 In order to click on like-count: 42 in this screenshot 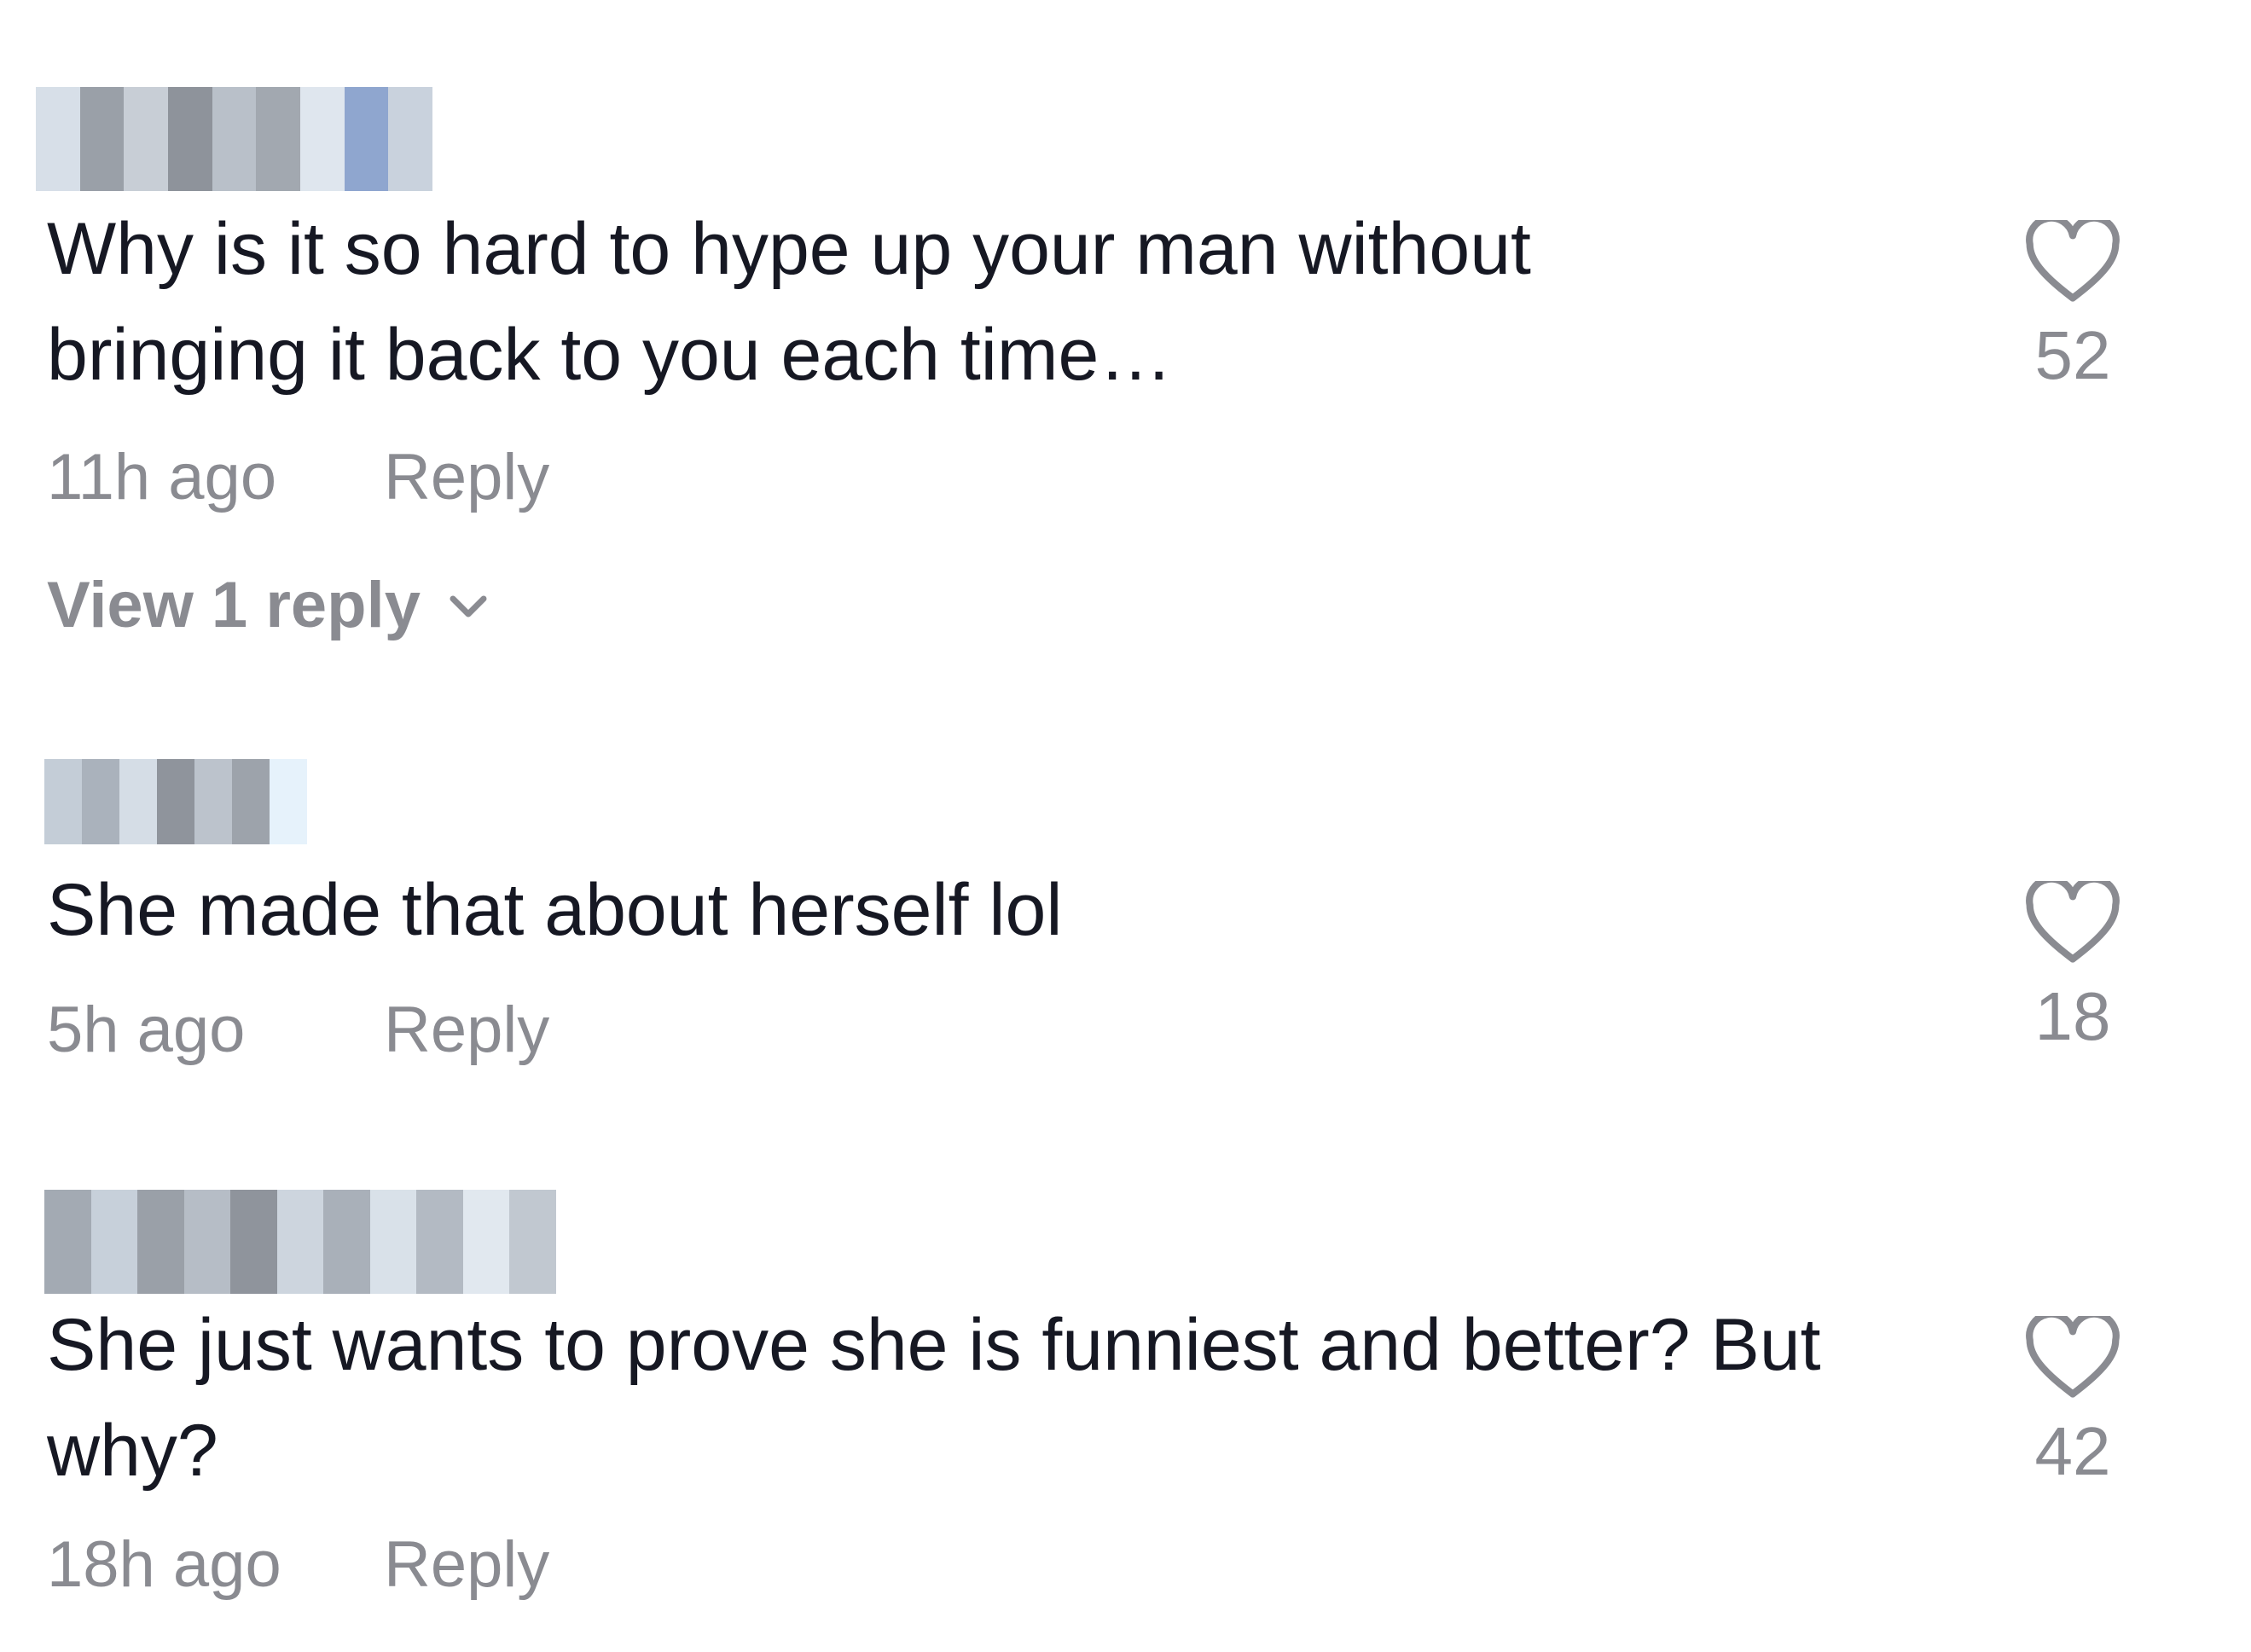, I will do `click(2072, 1451)`.